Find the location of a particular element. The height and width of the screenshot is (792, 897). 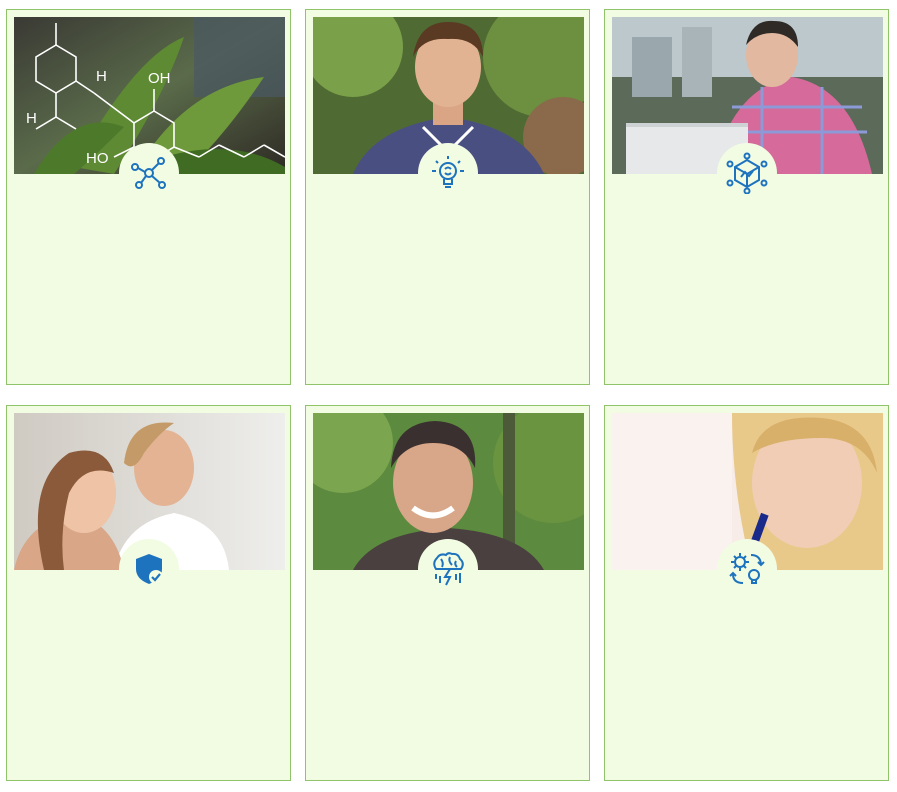

chem-label-h2: H is located at coordinates (31, 118).